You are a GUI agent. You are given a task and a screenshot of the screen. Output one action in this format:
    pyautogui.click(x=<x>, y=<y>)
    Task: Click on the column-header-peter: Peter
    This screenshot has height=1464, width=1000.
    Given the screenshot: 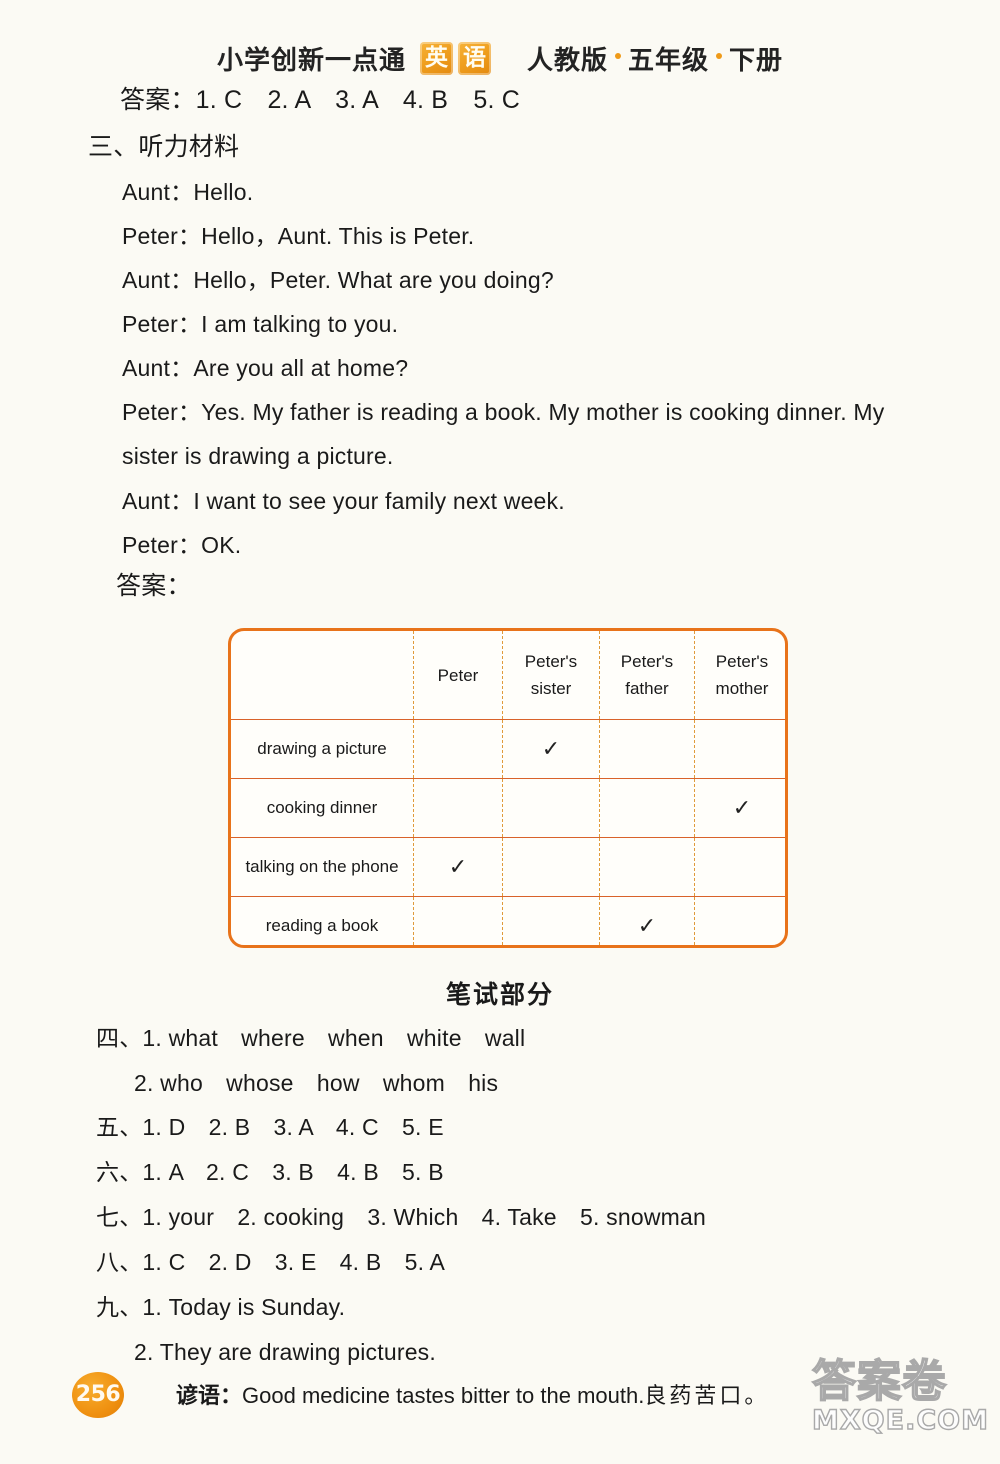 What is the action you would take?
    pyautogui.click(x=458, y=675)
    